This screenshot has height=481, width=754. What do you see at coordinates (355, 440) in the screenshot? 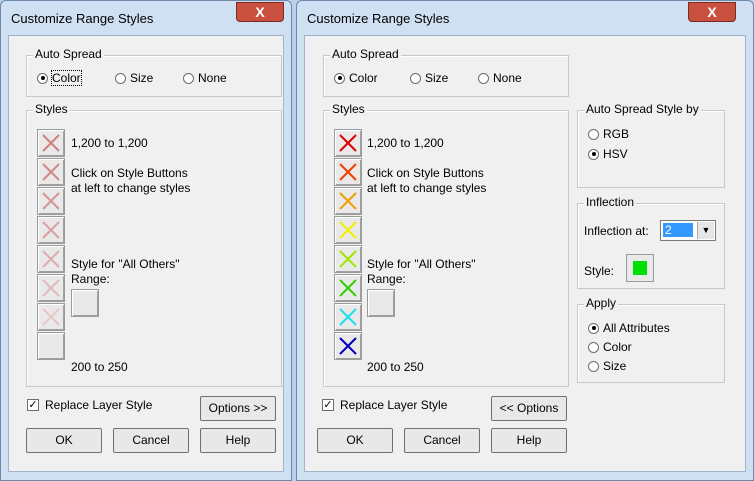
I see `right-ok-button: OK` at bounding box center [355, 440].